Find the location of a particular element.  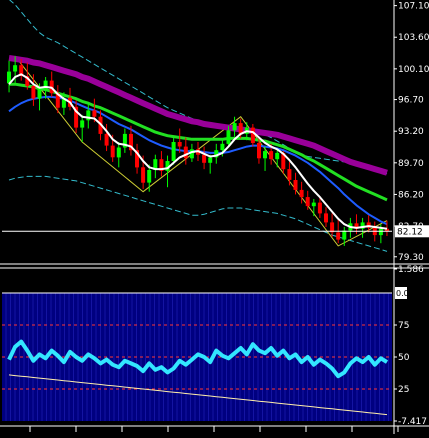

price-tick-label: 96.70 is located at coordinates (411, 101).